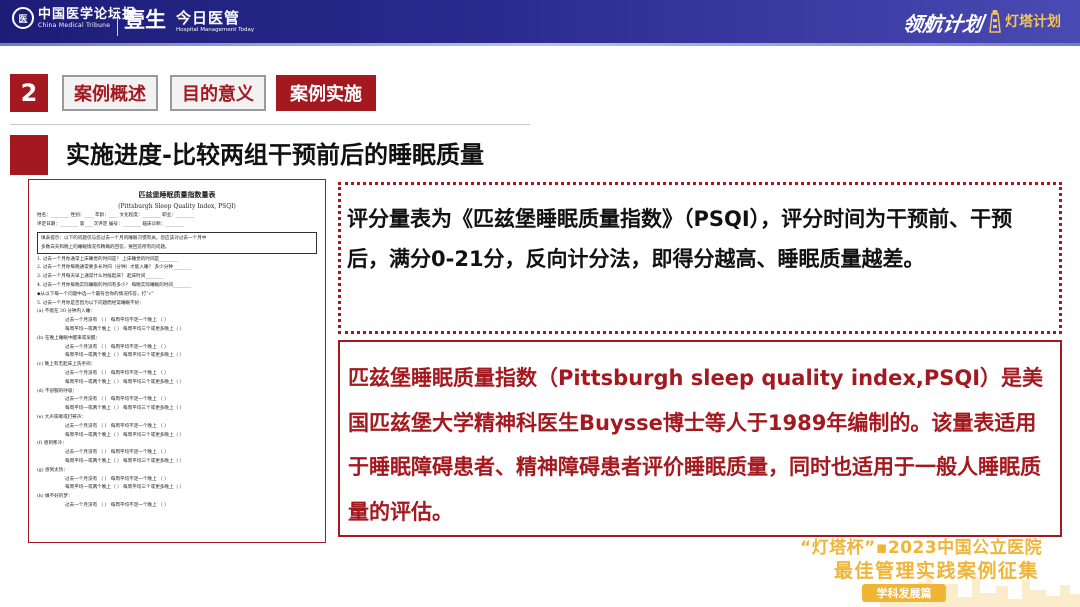 This screenshot has height=607, width=1080. What do you see at coordinates (95, 294) in the screenshot?
I see `form-question: ◆从以下每一个问题中选一个最符合你的情况作答，打“√”` at bounding box center [95, 294].